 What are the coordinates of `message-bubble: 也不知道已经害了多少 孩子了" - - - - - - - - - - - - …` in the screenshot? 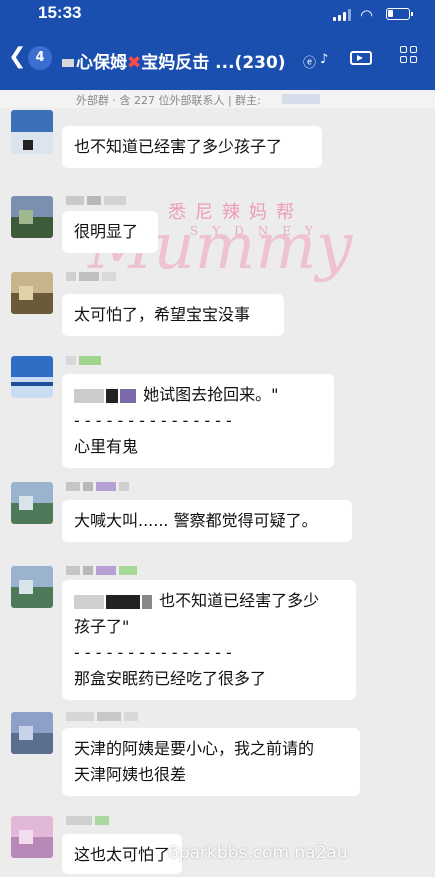 It's located at (209, 640).